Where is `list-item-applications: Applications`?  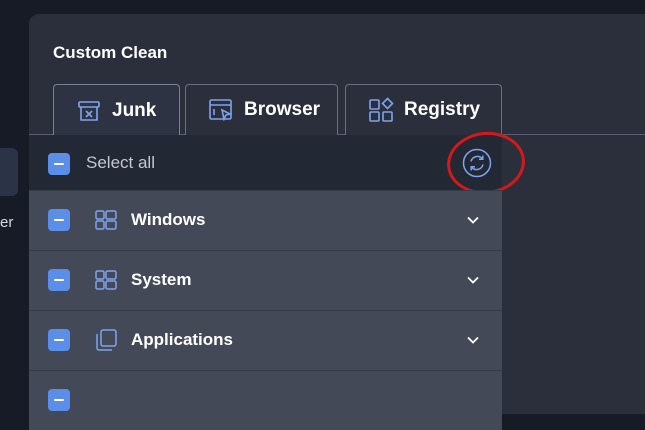 list-item-applications: Applications is located at coordinates (265, 340).